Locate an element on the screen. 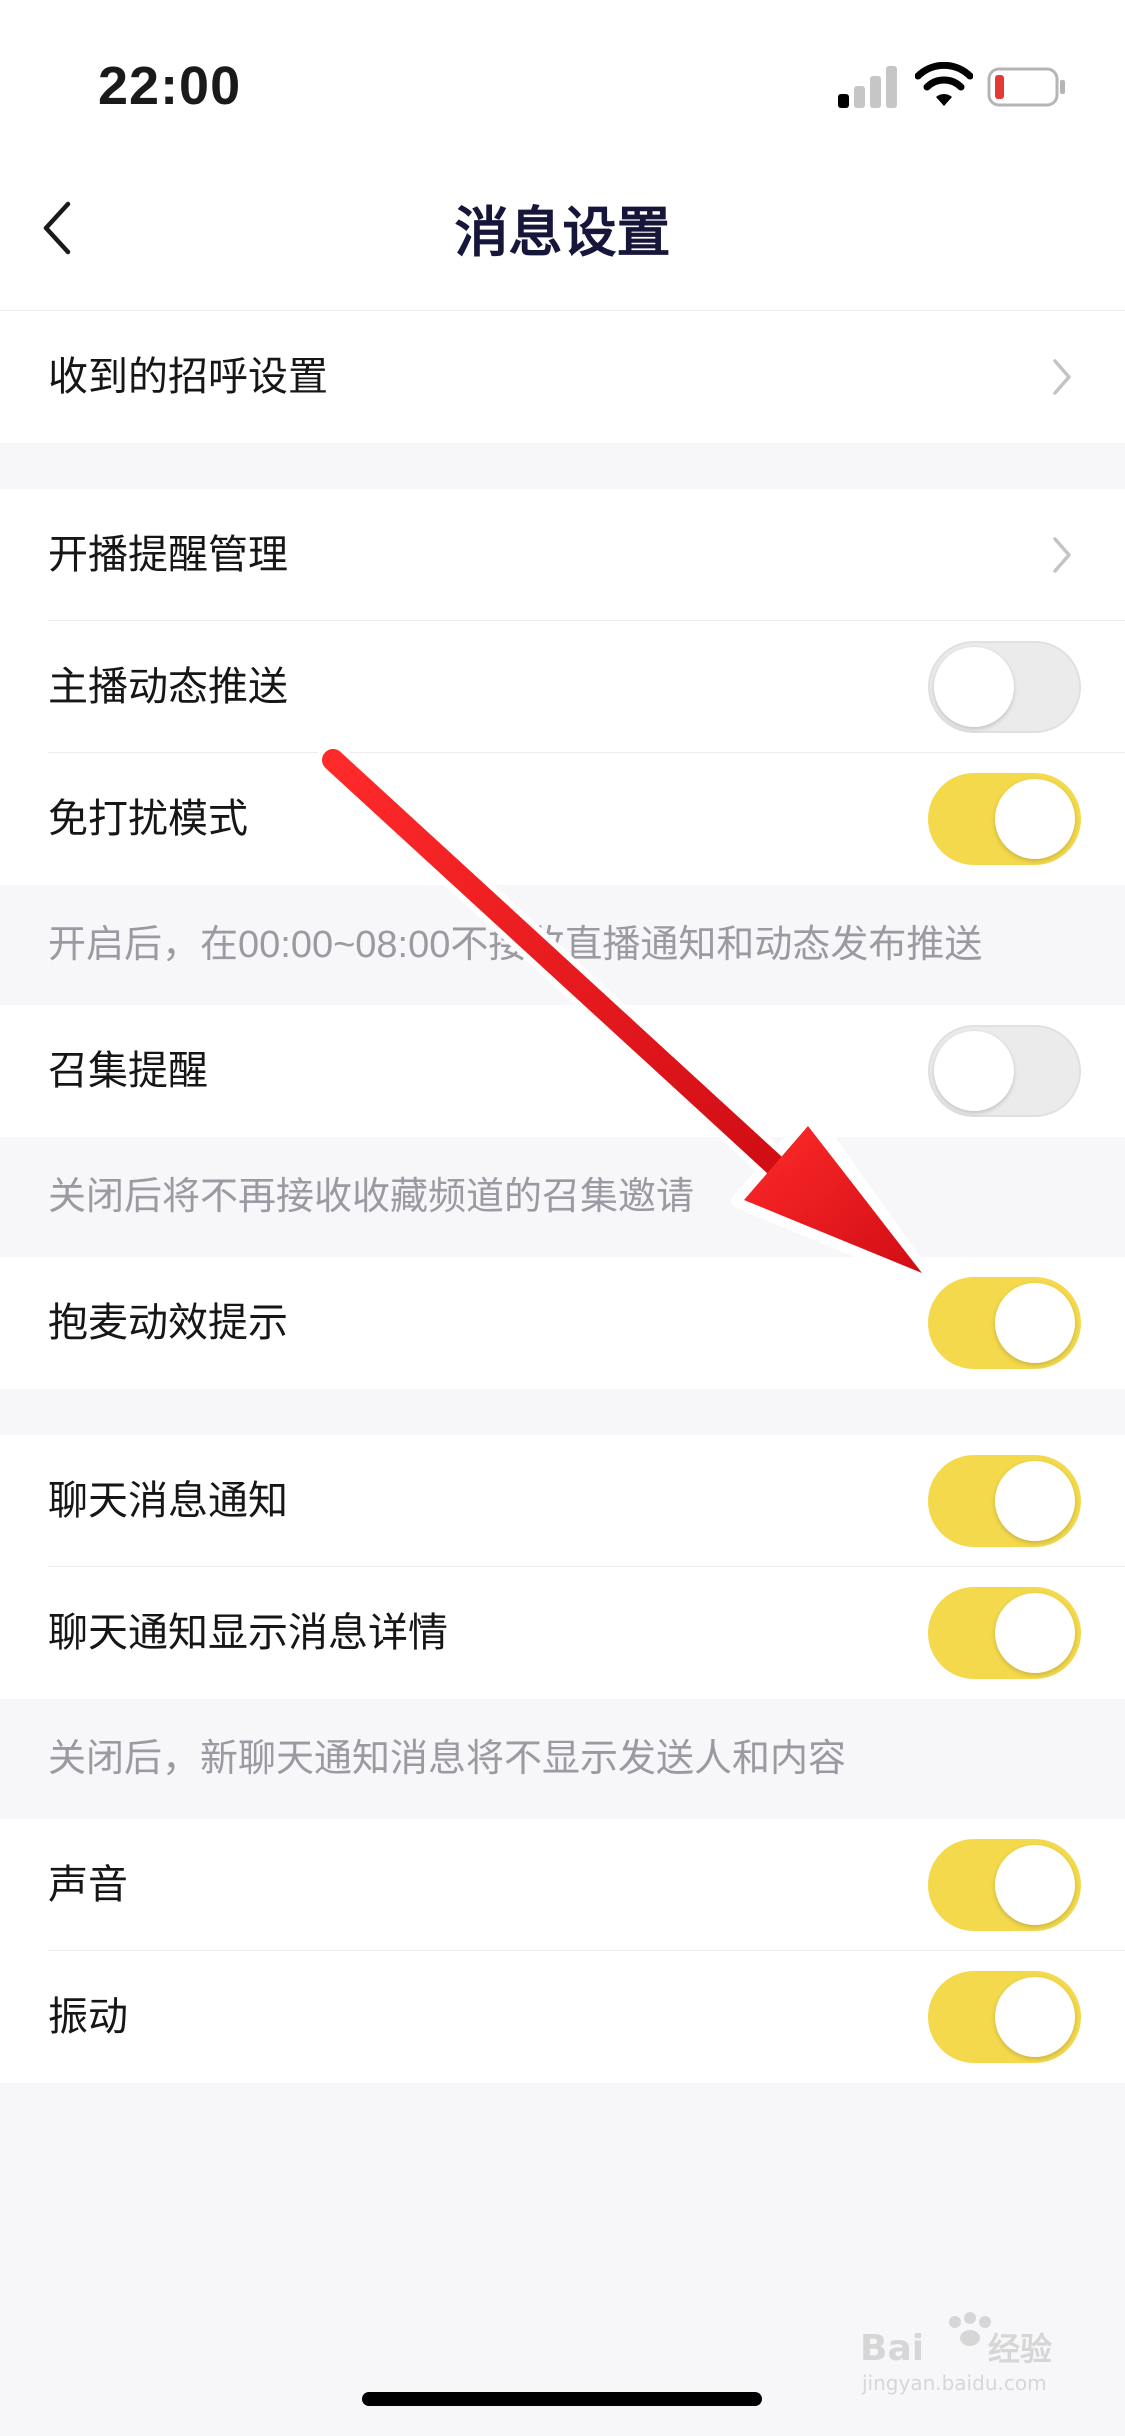  settings-row-chat-detail: 聊天通知显示消息详情 is located at coordinates (562, 1633).